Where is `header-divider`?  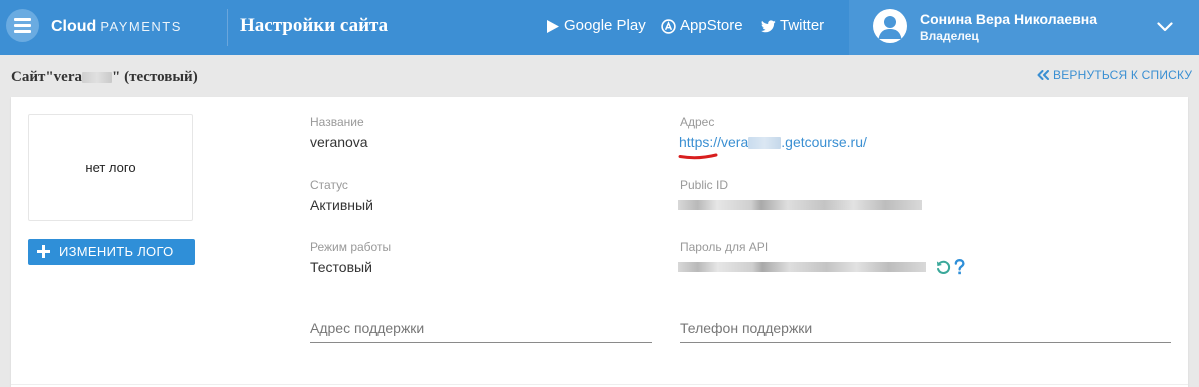
header-divider is located at coordinates (227, 27).